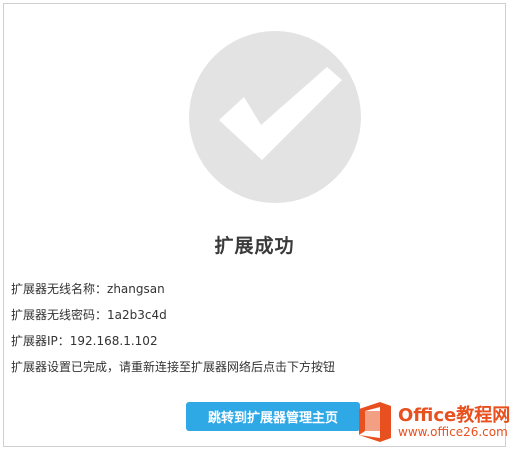  I want to click on goto-management-button: 跳转到扩展器管理主页, so click(273, 416).